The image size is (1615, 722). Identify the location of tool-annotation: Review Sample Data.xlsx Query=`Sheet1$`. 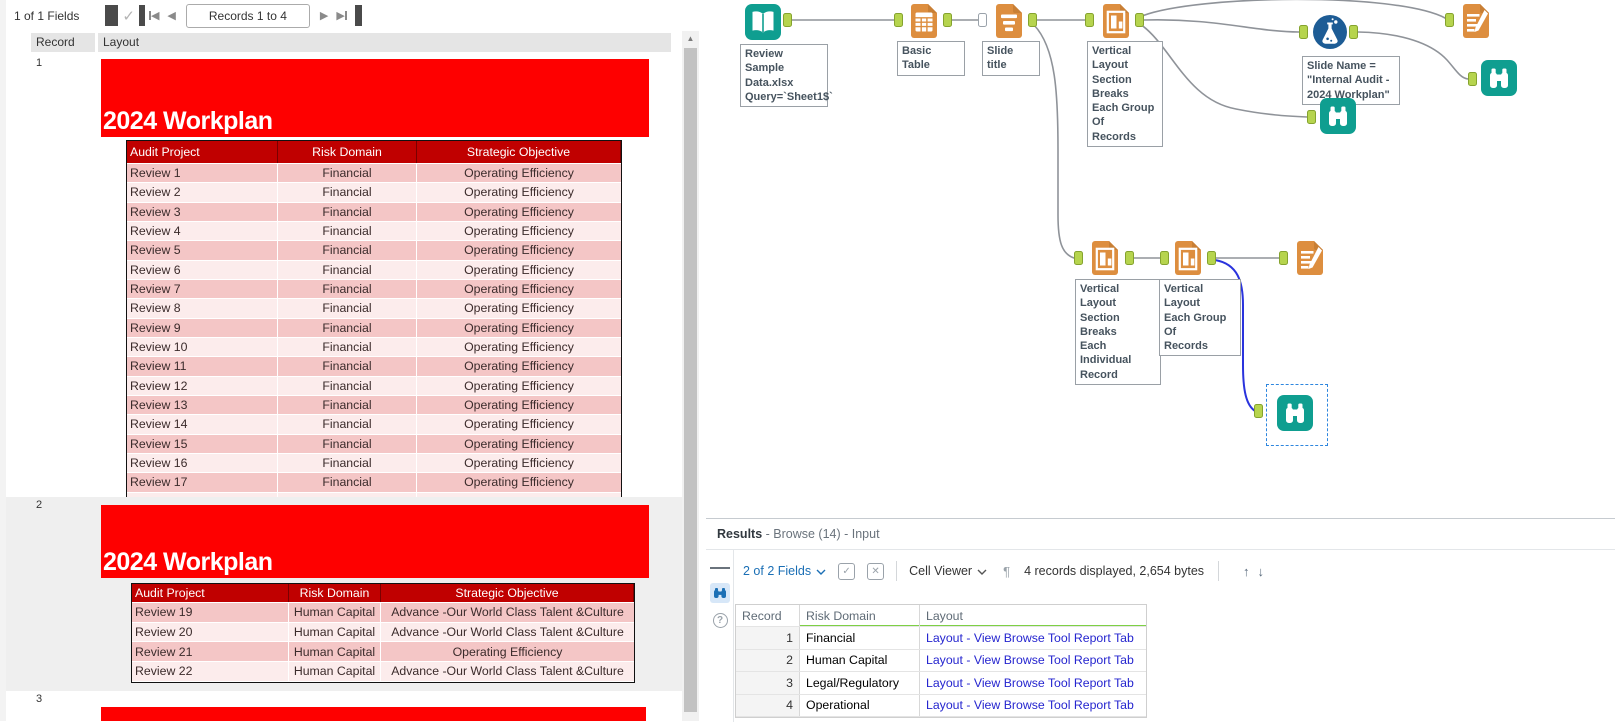
(786, 76).